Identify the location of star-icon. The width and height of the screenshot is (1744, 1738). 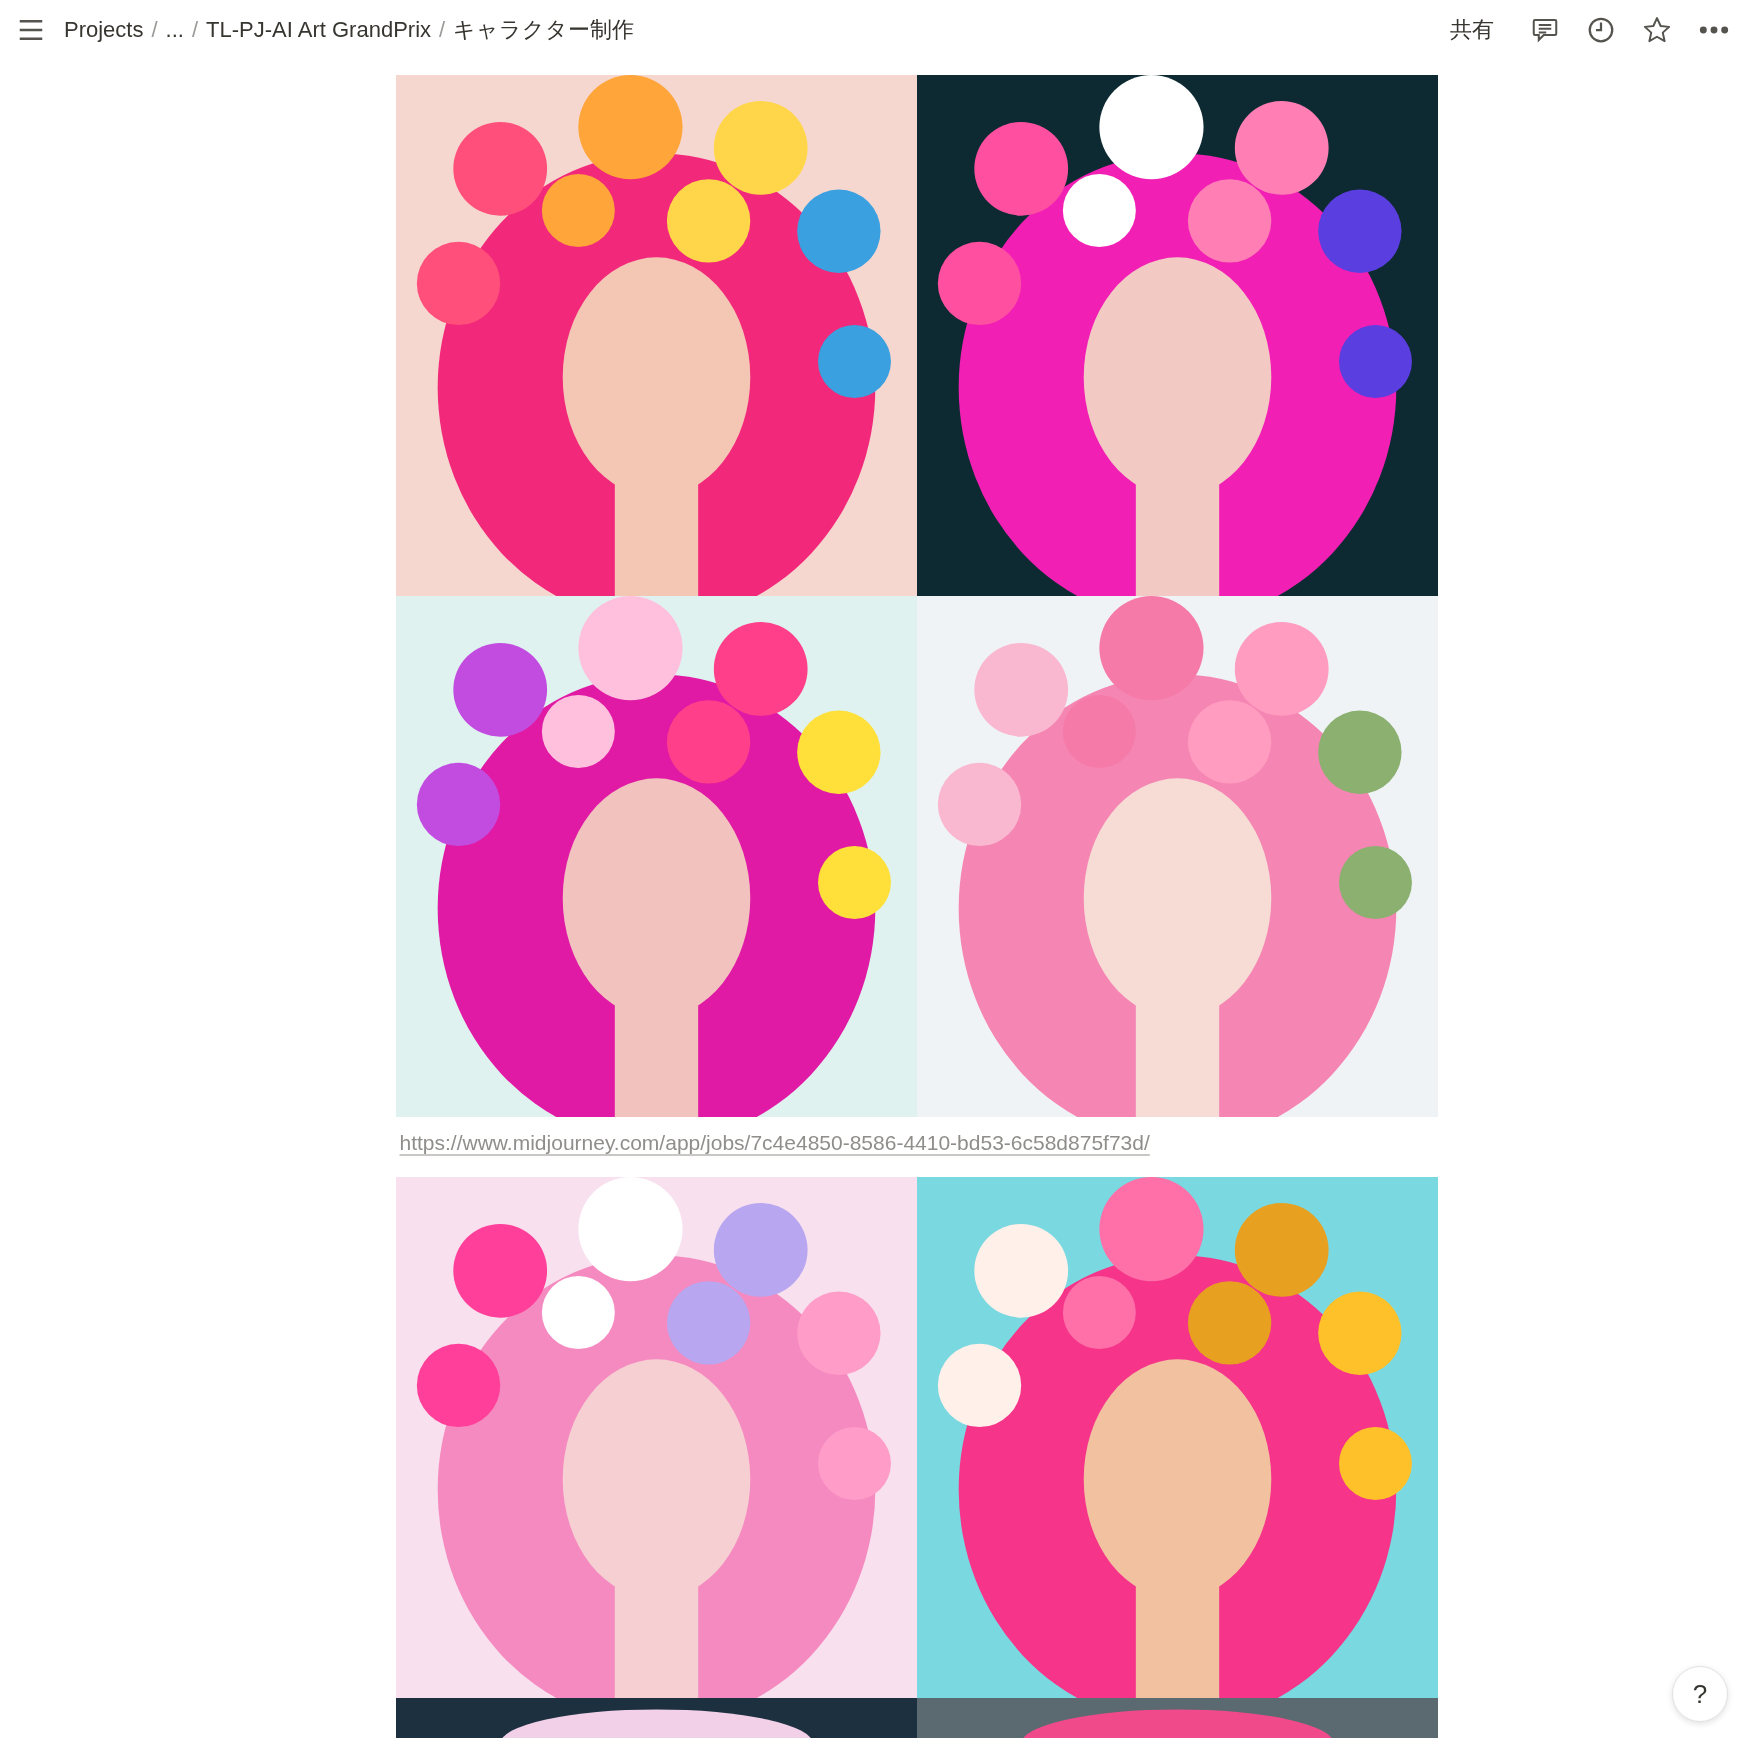
(1657, 30).